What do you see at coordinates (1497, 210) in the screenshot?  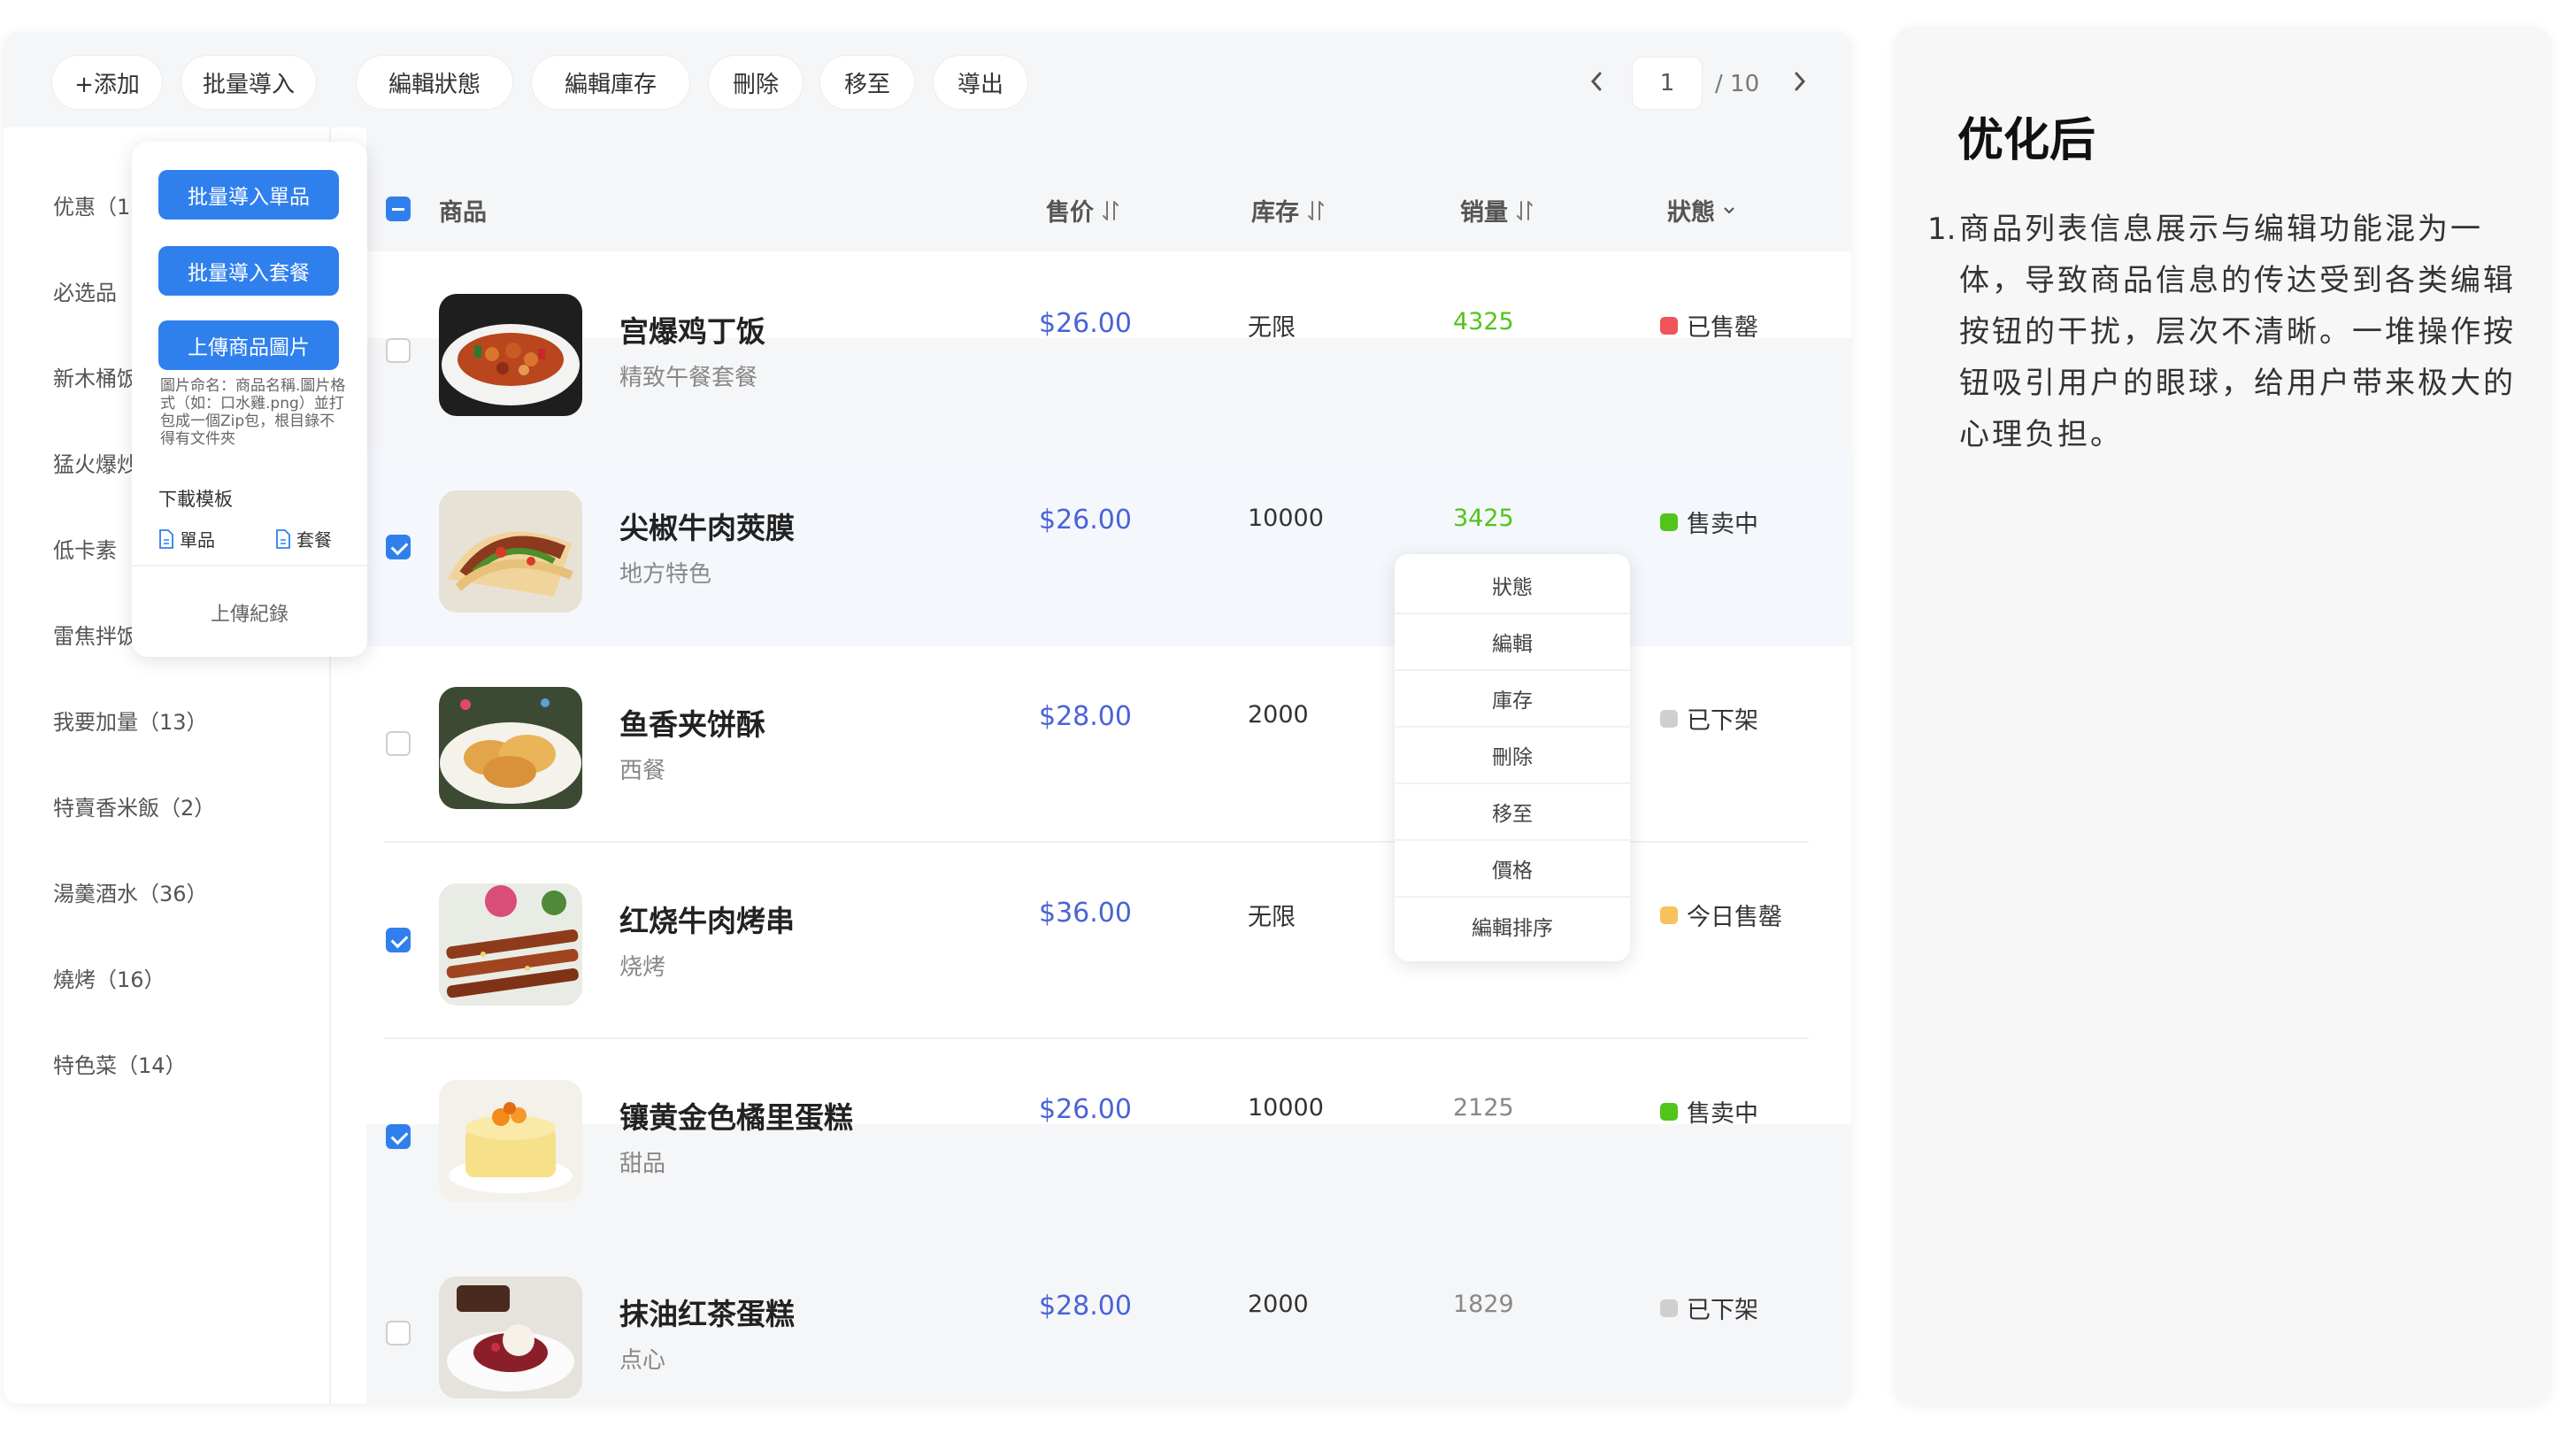 I see `column-sales: 销量` at bounding box center [1497, 210].